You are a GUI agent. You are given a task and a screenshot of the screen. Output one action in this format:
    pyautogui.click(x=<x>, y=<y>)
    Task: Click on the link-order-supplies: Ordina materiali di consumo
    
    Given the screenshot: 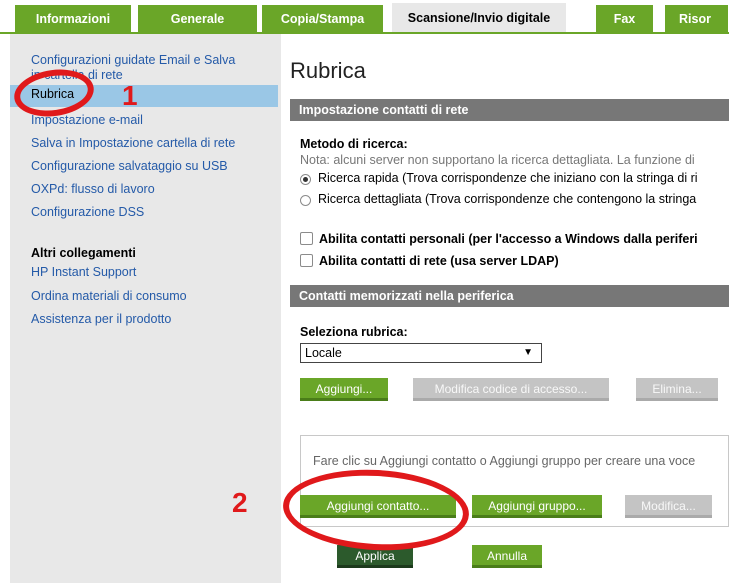 What is the action you would take?
    pyautogui.click(x=142, y=296)
    